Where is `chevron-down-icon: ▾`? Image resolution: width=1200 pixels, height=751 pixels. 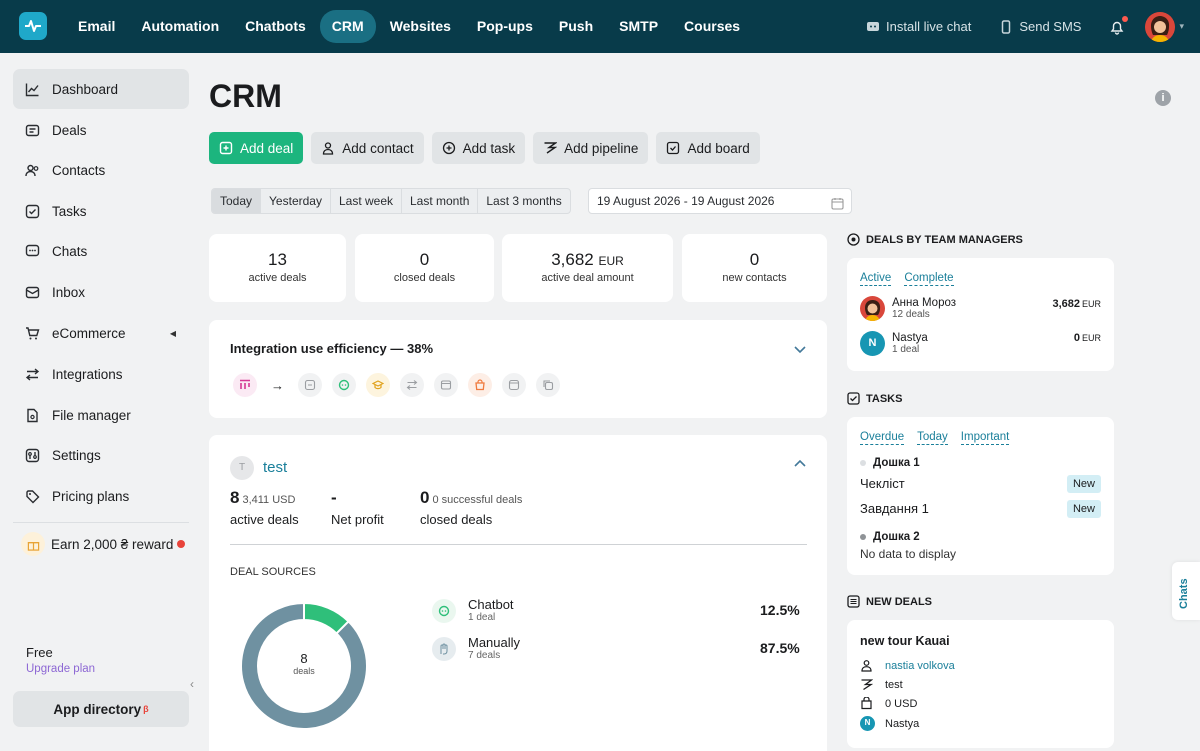
chevron-down-icon: ▾ is located at coordinates (1181, 26).